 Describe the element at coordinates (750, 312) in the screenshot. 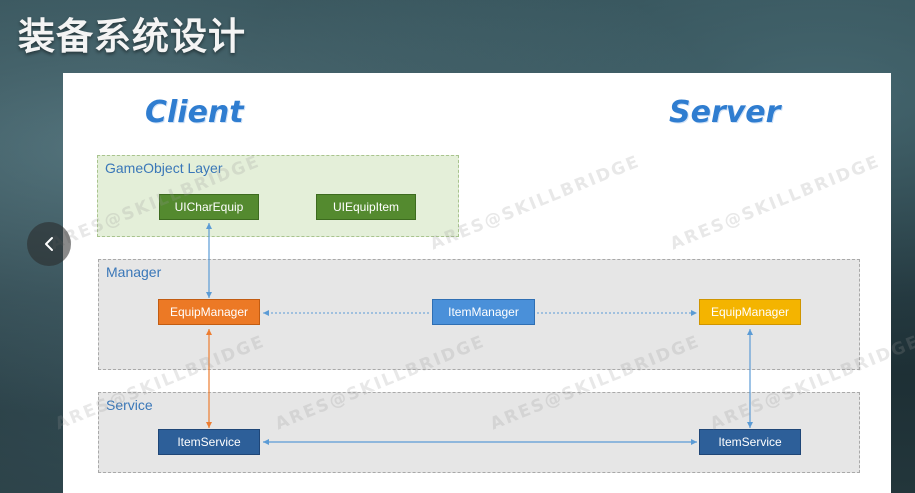

I see `server-equipmanager-node: EquipManager` at that location.